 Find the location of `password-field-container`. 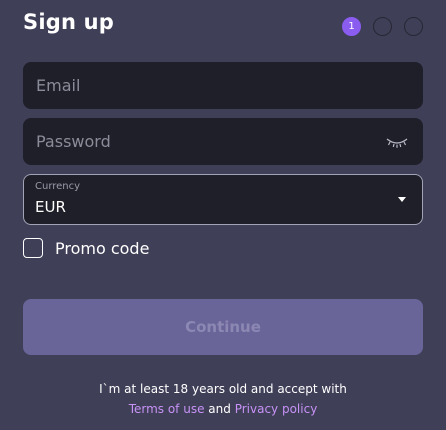

password-field-container is located at coordinates (223, 141).